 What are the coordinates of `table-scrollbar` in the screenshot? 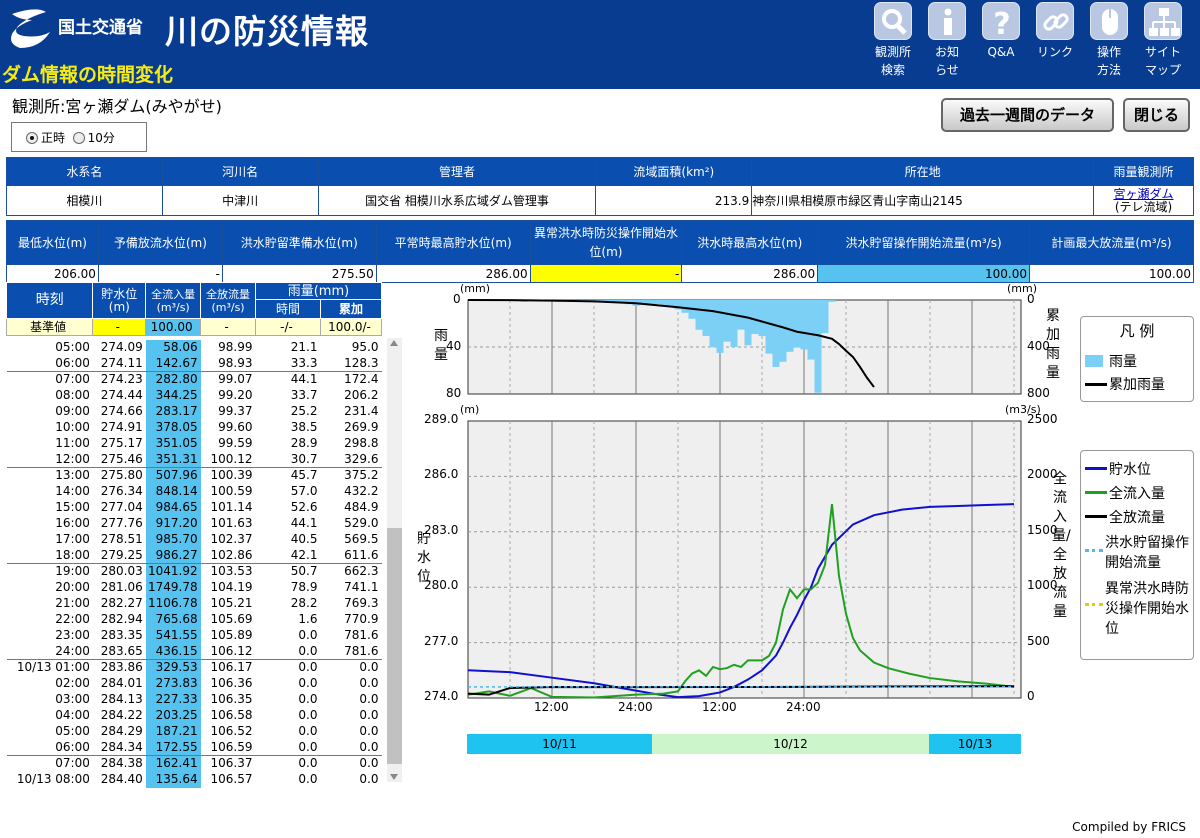 It's located at (394, 560).